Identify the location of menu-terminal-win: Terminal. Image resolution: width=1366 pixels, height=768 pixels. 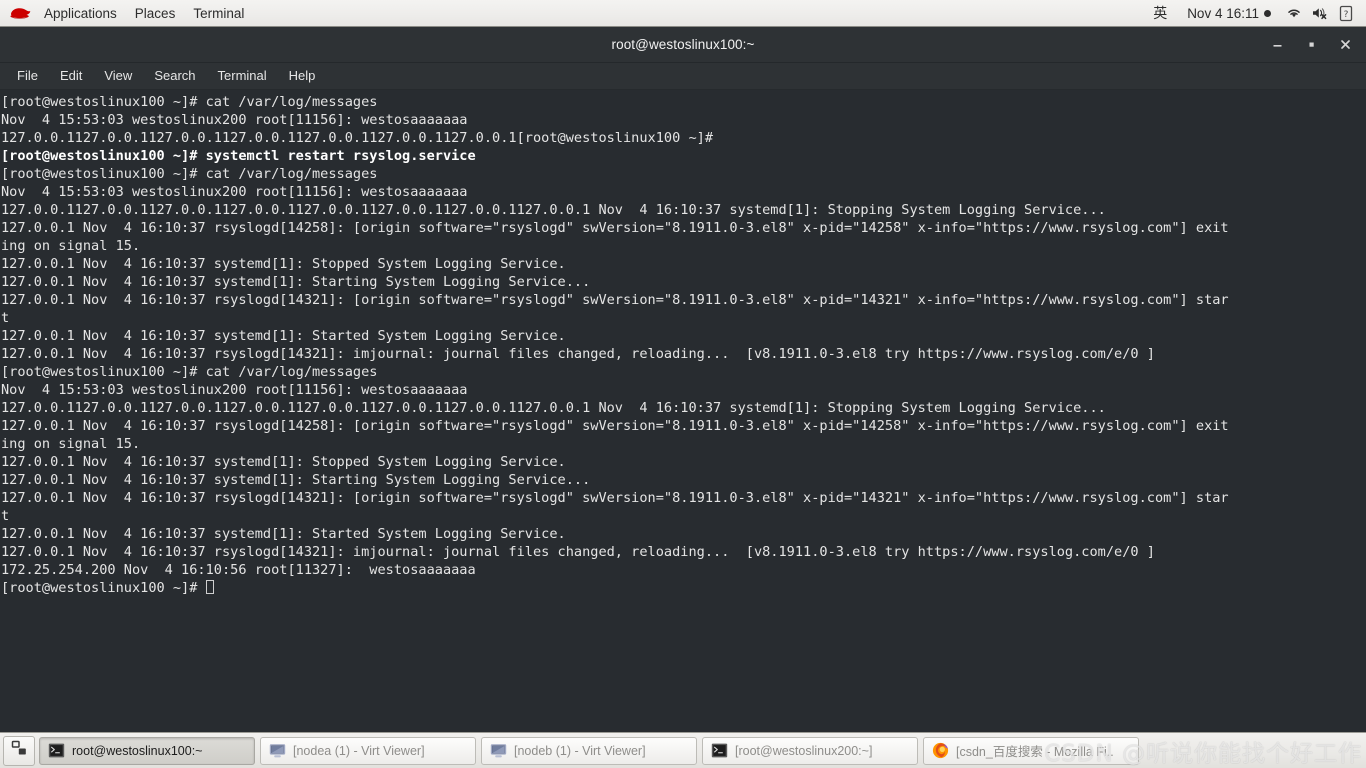
(242, 76).